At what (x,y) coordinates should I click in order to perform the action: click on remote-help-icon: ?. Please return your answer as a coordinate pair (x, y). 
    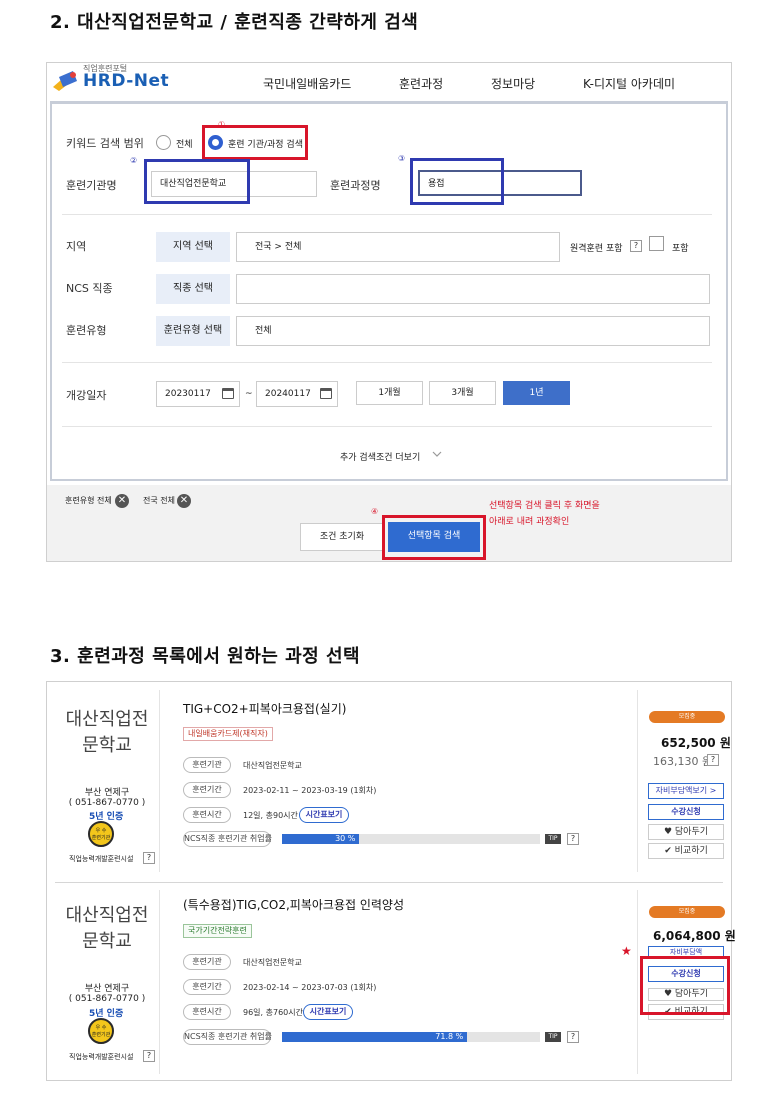
    Looking at the image, I should click on (636, 246).